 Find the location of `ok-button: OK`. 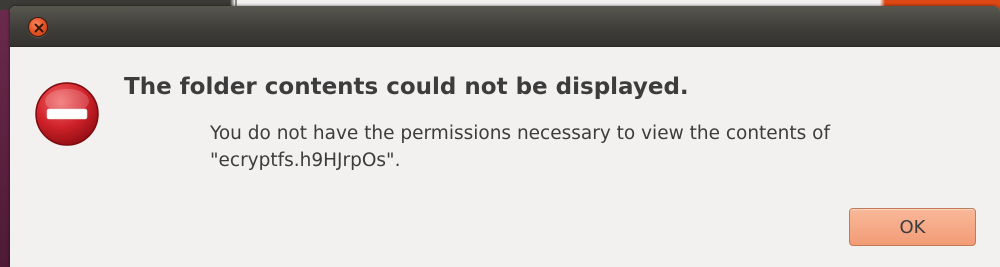

ok-button: OK is located at coordinates (912, 227).